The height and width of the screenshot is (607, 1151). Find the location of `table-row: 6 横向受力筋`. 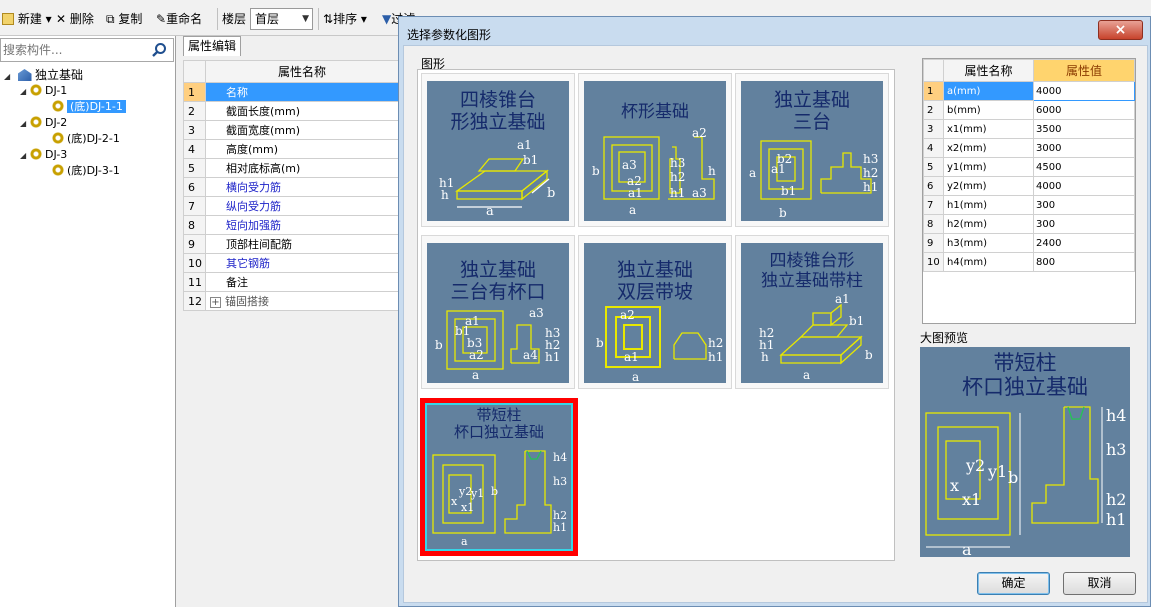

table-row: 6 横向受力筋 is located at coordinates (291, 187).